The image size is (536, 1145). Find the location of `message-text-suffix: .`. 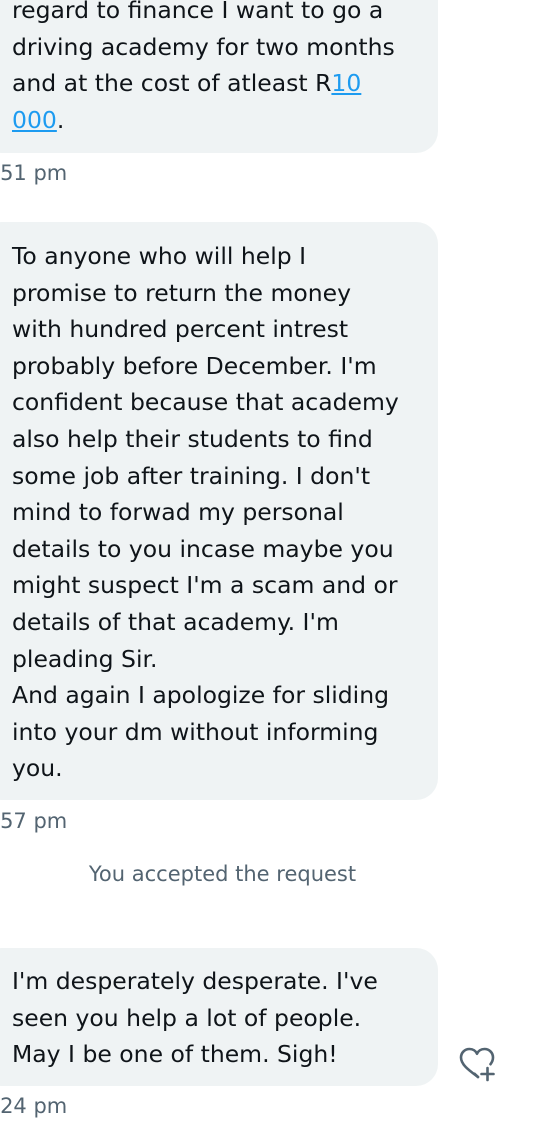

message-text-suffix: . is located at coordinates (60, 119).